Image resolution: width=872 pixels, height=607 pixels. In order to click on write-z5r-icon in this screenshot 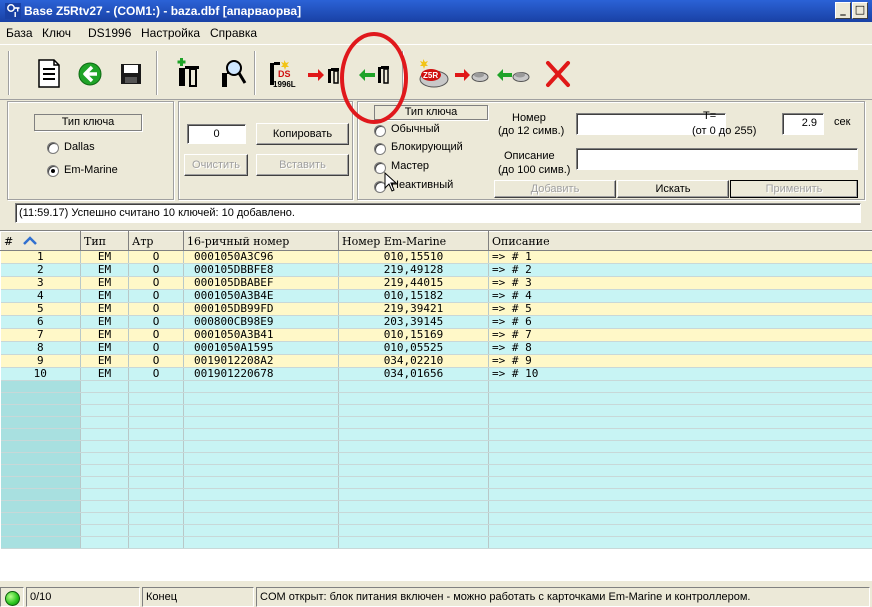, I will do `click(472, 75)`.